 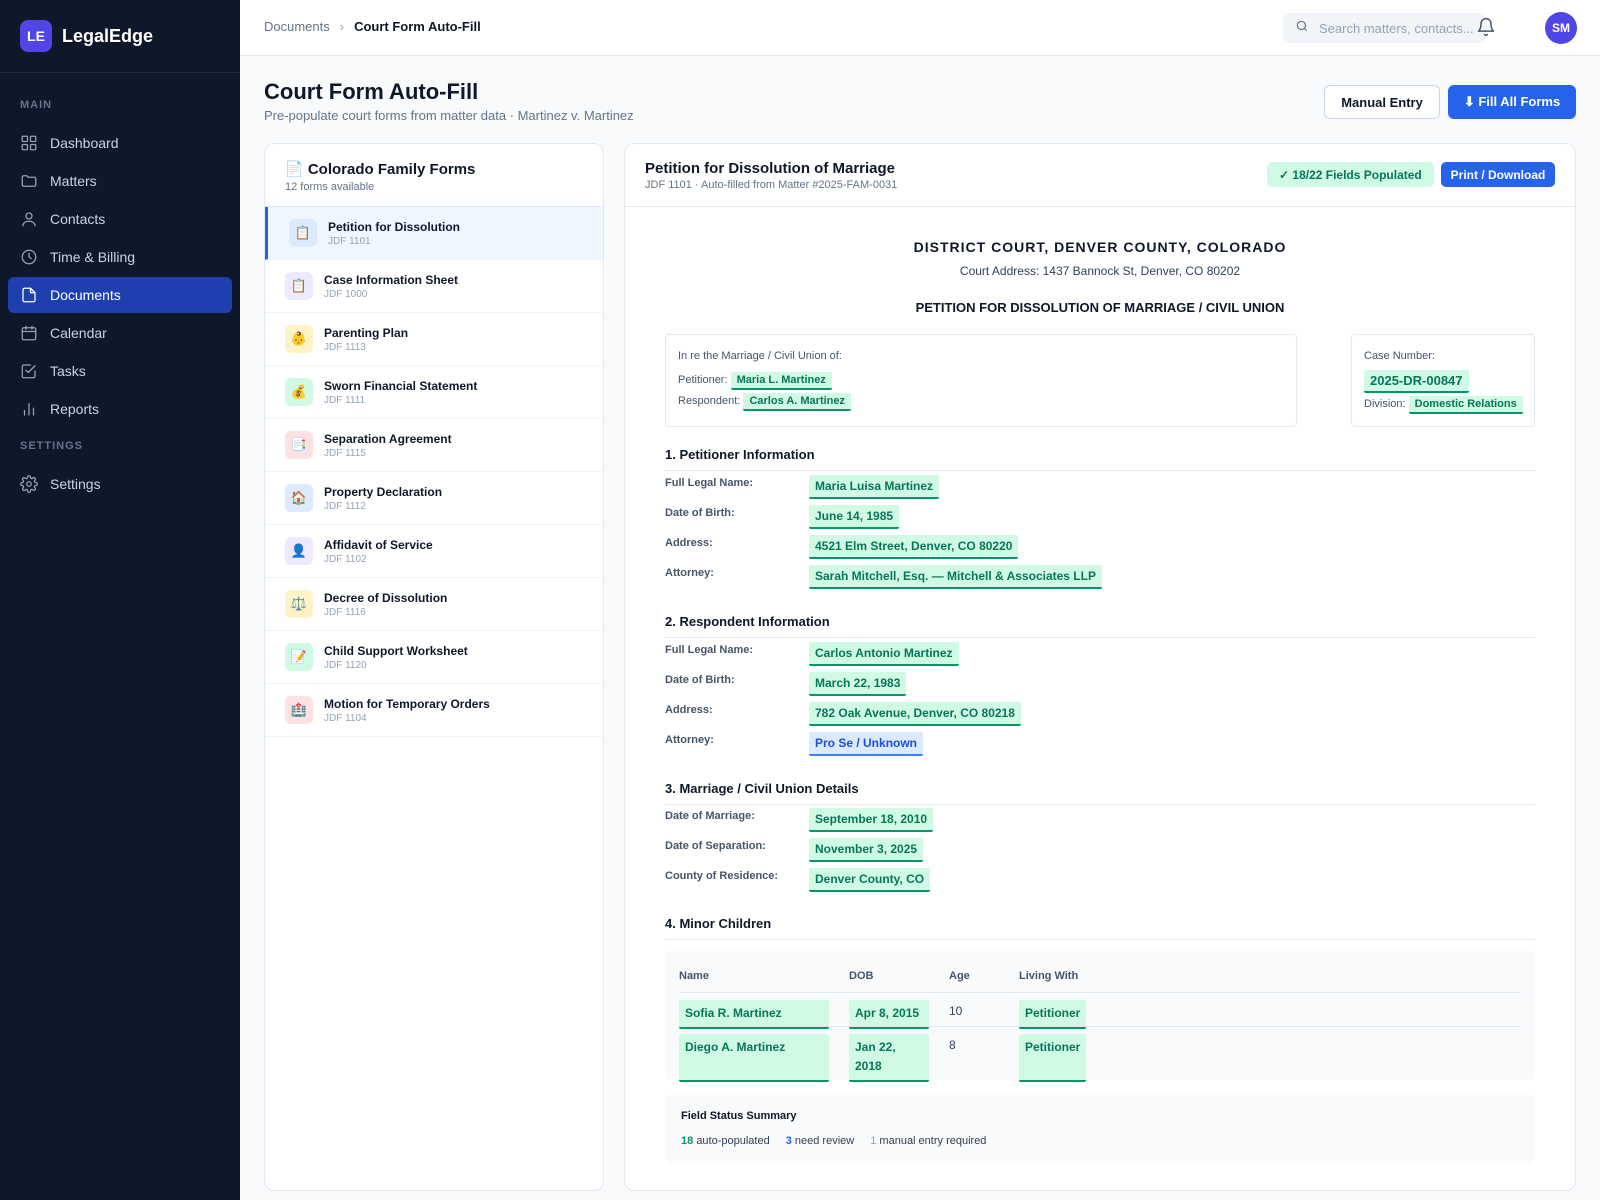 I want to click on manual-entry-label: manual entry required, so click(x=933, y=1141).